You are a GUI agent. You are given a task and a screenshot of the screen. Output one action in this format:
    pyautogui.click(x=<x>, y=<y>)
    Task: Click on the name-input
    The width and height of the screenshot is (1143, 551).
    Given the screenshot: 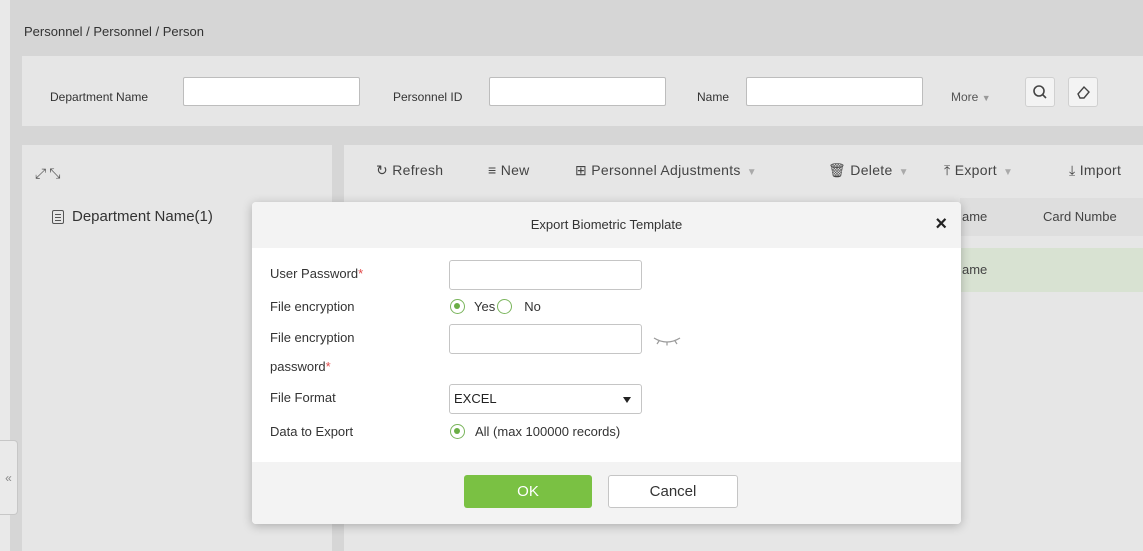 What is the action you would take?
    pyautogui.click(x=834, y=91)
    